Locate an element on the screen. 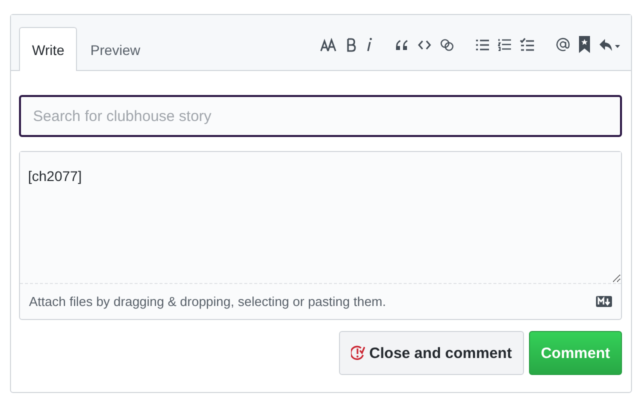 The width and height of the screenshot is (640, 400). mention-icon is located at coordinates (563, 44).